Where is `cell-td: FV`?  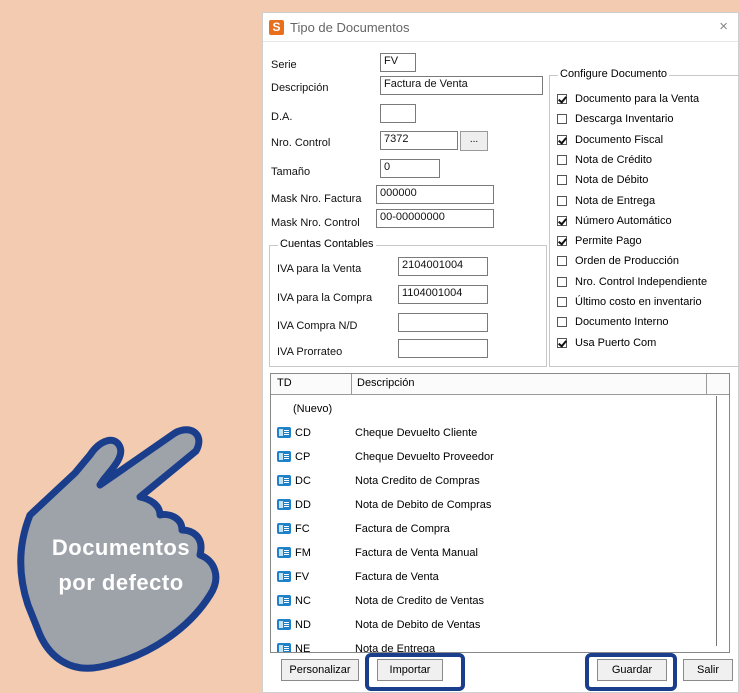 cell-td: FV is located at coordinates (302, 577).